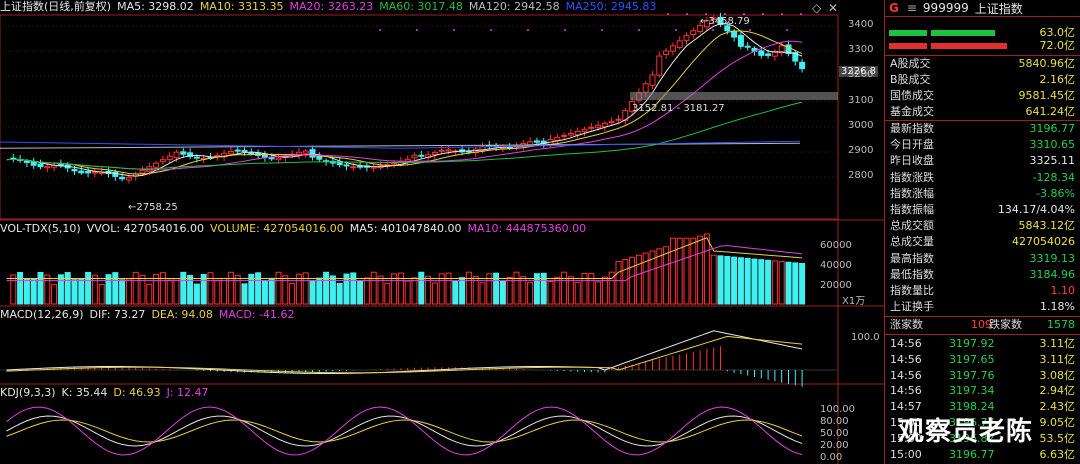 This screenshot has width=1080, height=464. I want to click on tick-row: 15:00 3196.77 6.63亿, so click(982, 455).